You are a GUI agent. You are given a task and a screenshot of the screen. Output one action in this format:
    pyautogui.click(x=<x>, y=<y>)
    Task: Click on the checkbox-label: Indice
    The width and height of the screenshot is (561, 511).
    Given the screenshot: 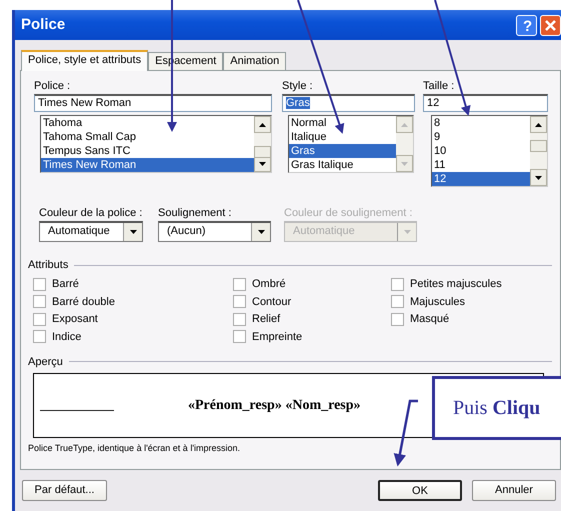 What is the action you would take?
    pyautogui.click(x=67, y=337)
    